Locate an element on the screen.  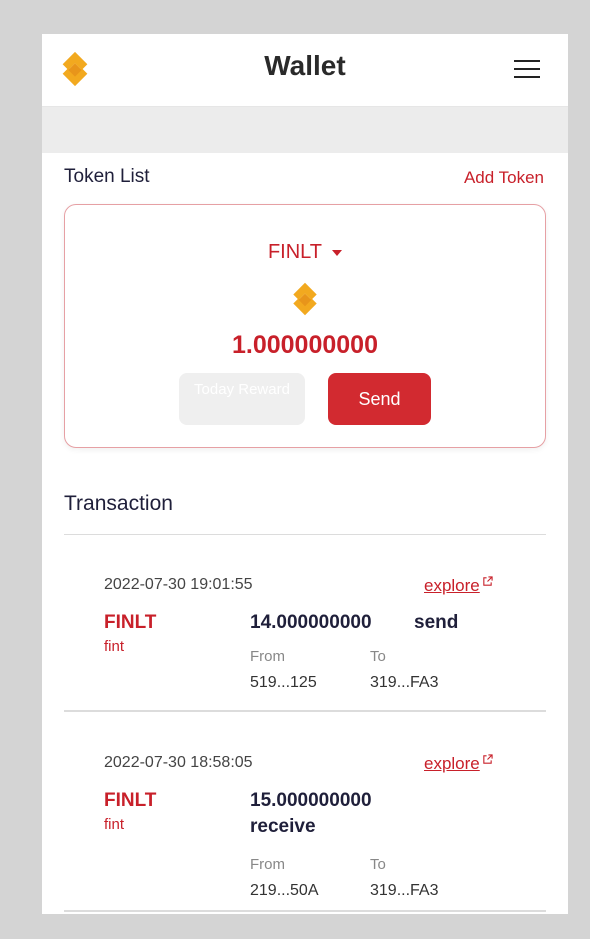
top-bar: Wallet is located at coordinates (305, 70).